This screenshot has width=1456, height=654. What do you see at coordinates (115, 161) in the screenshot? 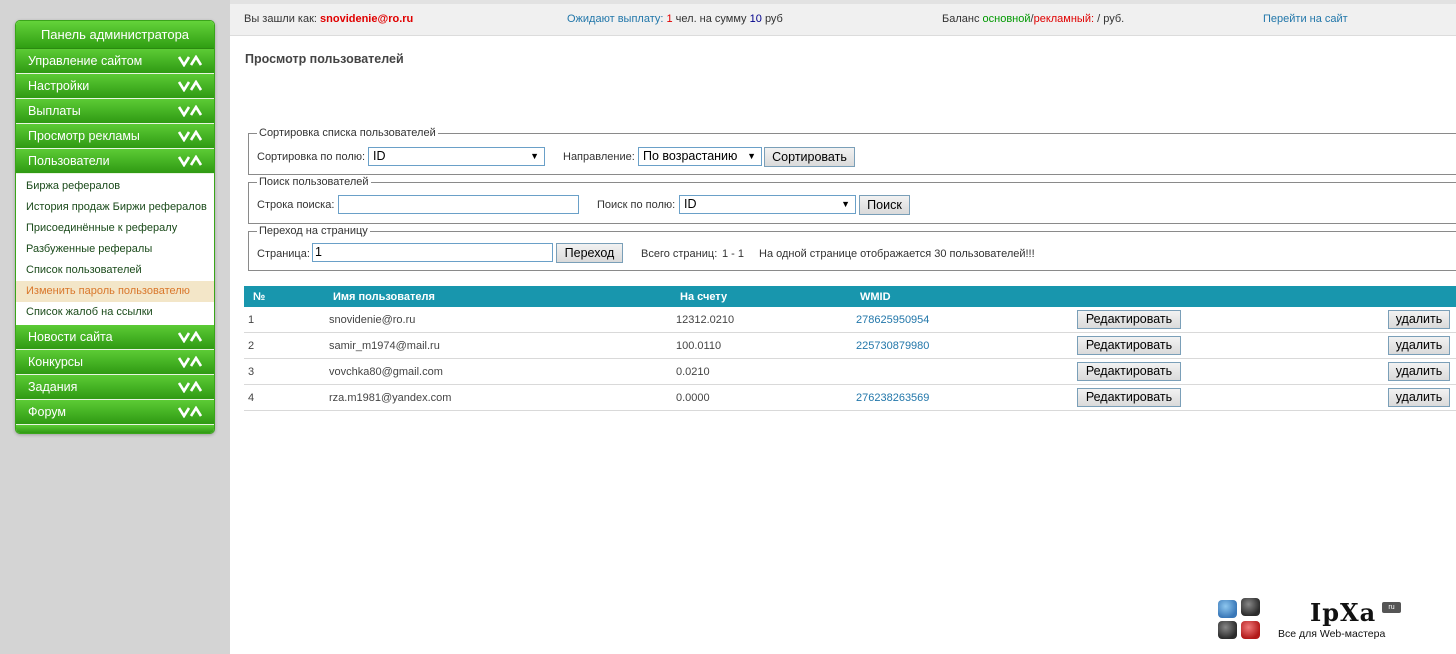
I see `menu-section-users: Пользователи` at bounding box center [115, 161].